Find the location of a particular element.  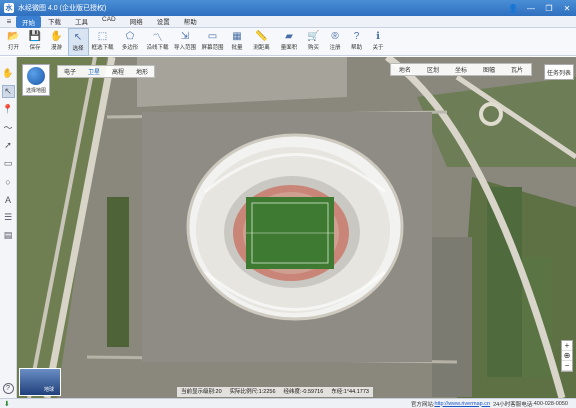

menu-item: CAD is located at coordinates (109, 22).